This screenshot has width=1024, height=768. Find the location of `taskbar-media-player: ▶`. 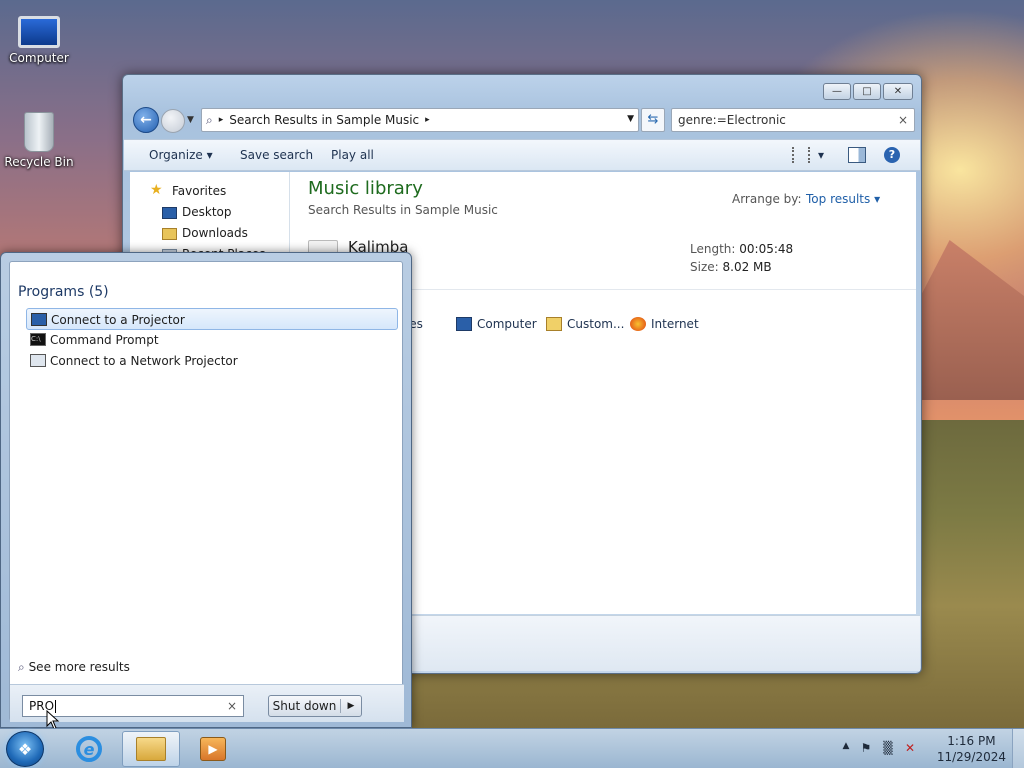

taskbar-media-player: ▶ is located at coordinates (213, 749).